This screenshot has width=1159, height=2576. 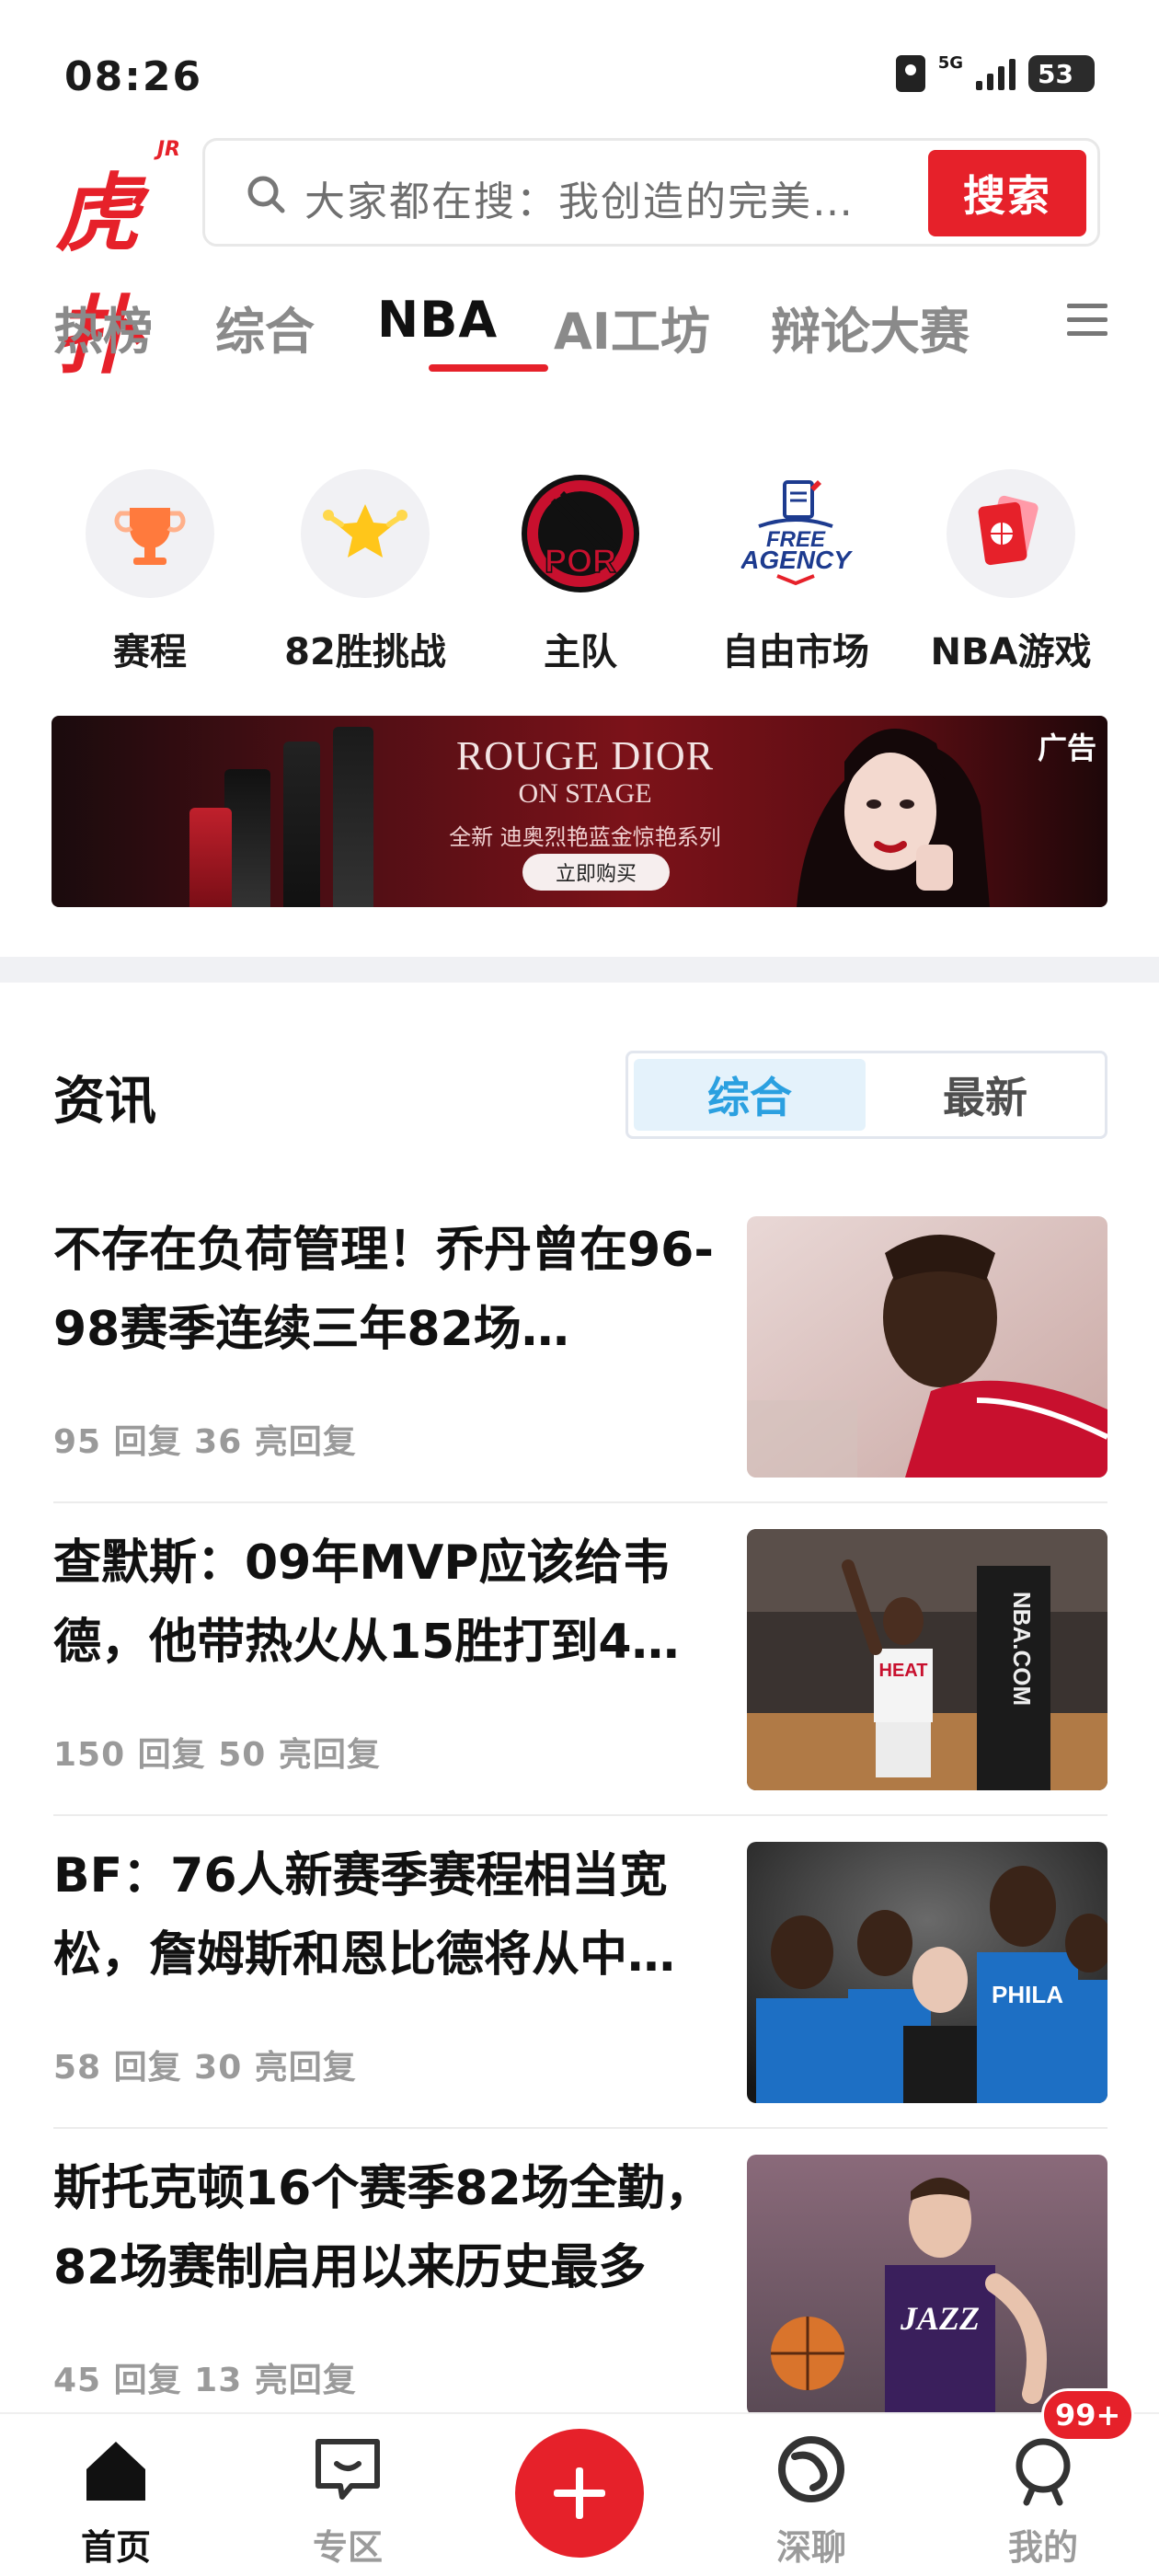 What do you see at coordinates (585, 755) in the screenshot?
I see `banner-title: ROUGE DIOR` at bounding box center [585, 755].